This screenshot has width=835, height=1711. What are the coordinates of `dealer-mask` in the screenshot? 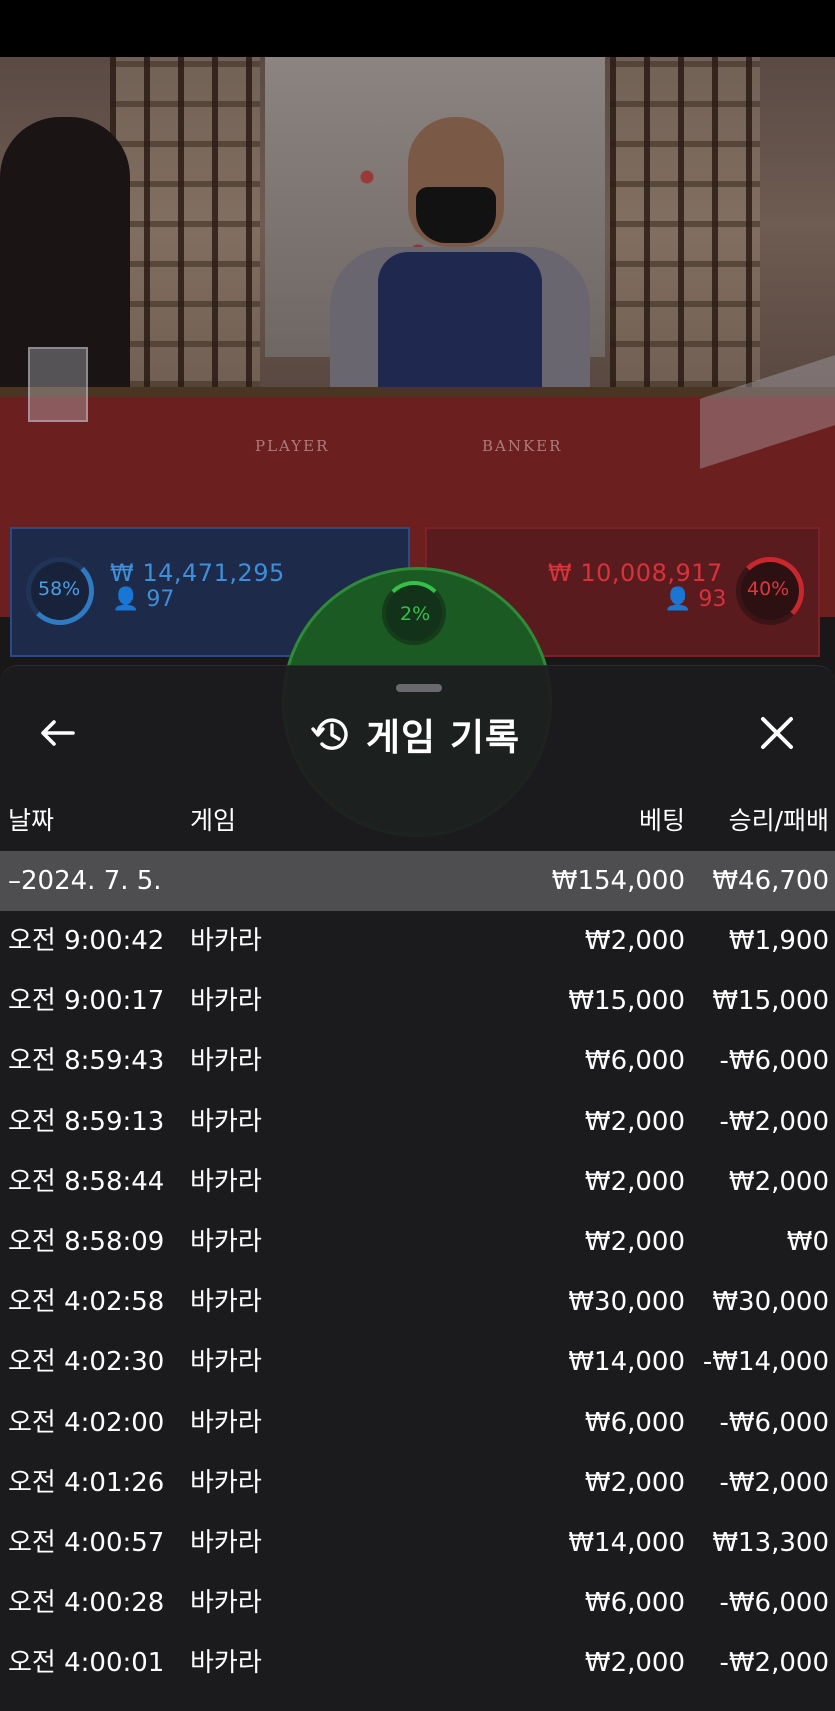 It's located at (456, 215).